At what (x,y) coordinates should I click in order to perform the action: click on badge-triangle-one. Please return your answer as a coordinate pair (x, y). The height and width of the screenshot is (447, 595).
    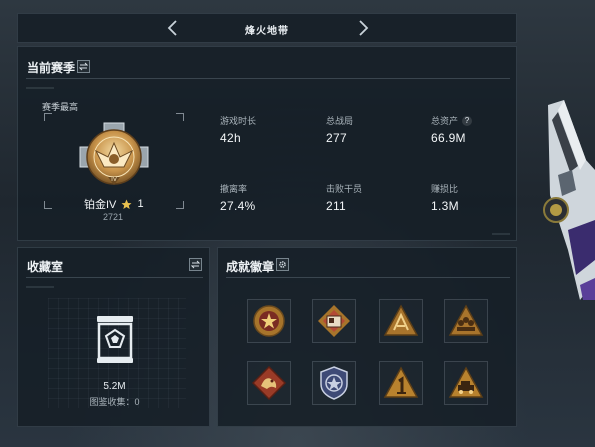
    Looking at the image, I should click on (401, 383).